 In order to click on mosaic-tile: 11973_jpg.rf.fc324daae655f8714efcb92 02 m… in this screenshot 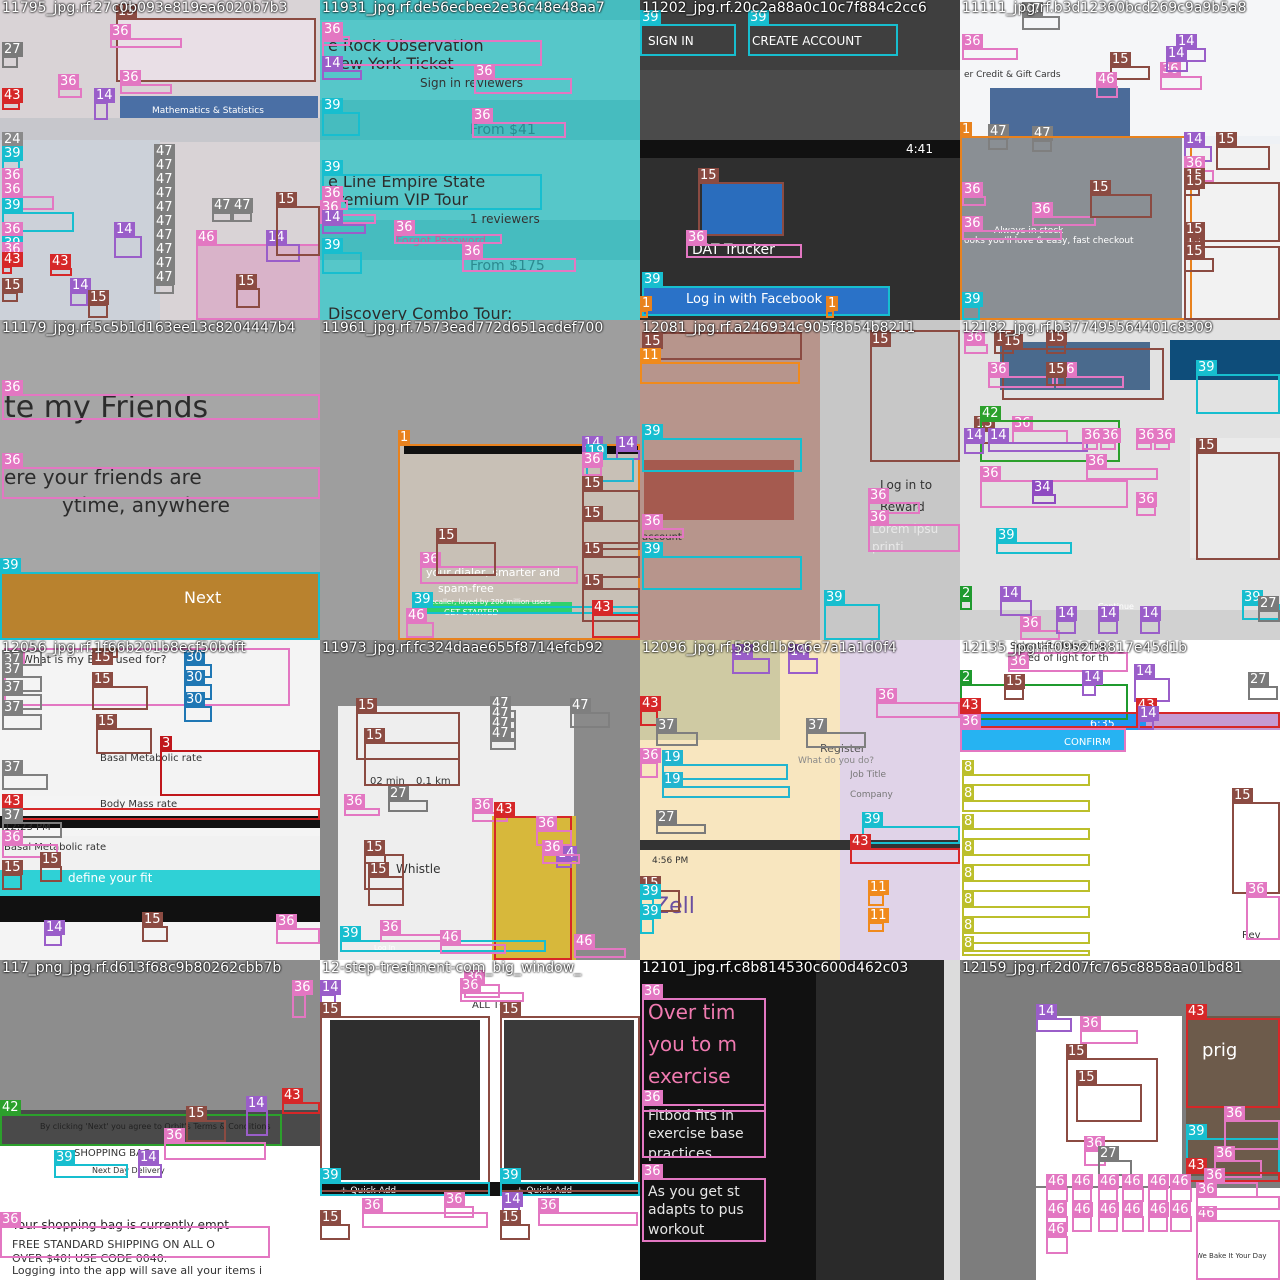, I will do `click(480, 800)`.